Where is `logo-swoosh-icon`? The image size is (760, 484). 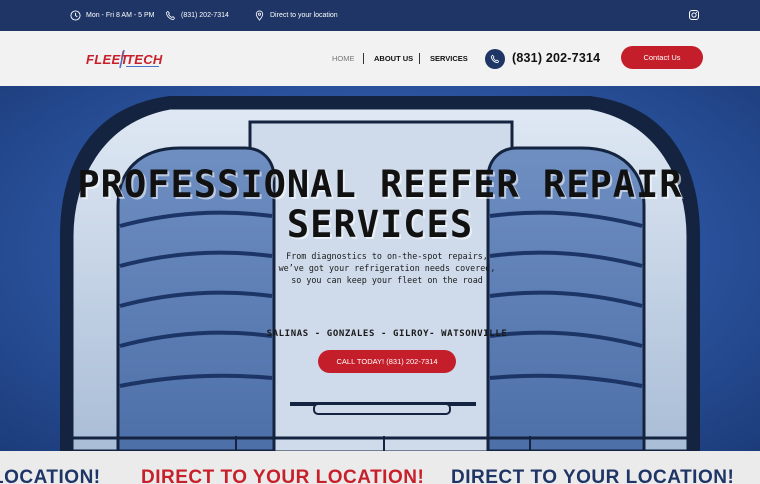
logo-swoosh-icon is located at coordinates (122, 59).